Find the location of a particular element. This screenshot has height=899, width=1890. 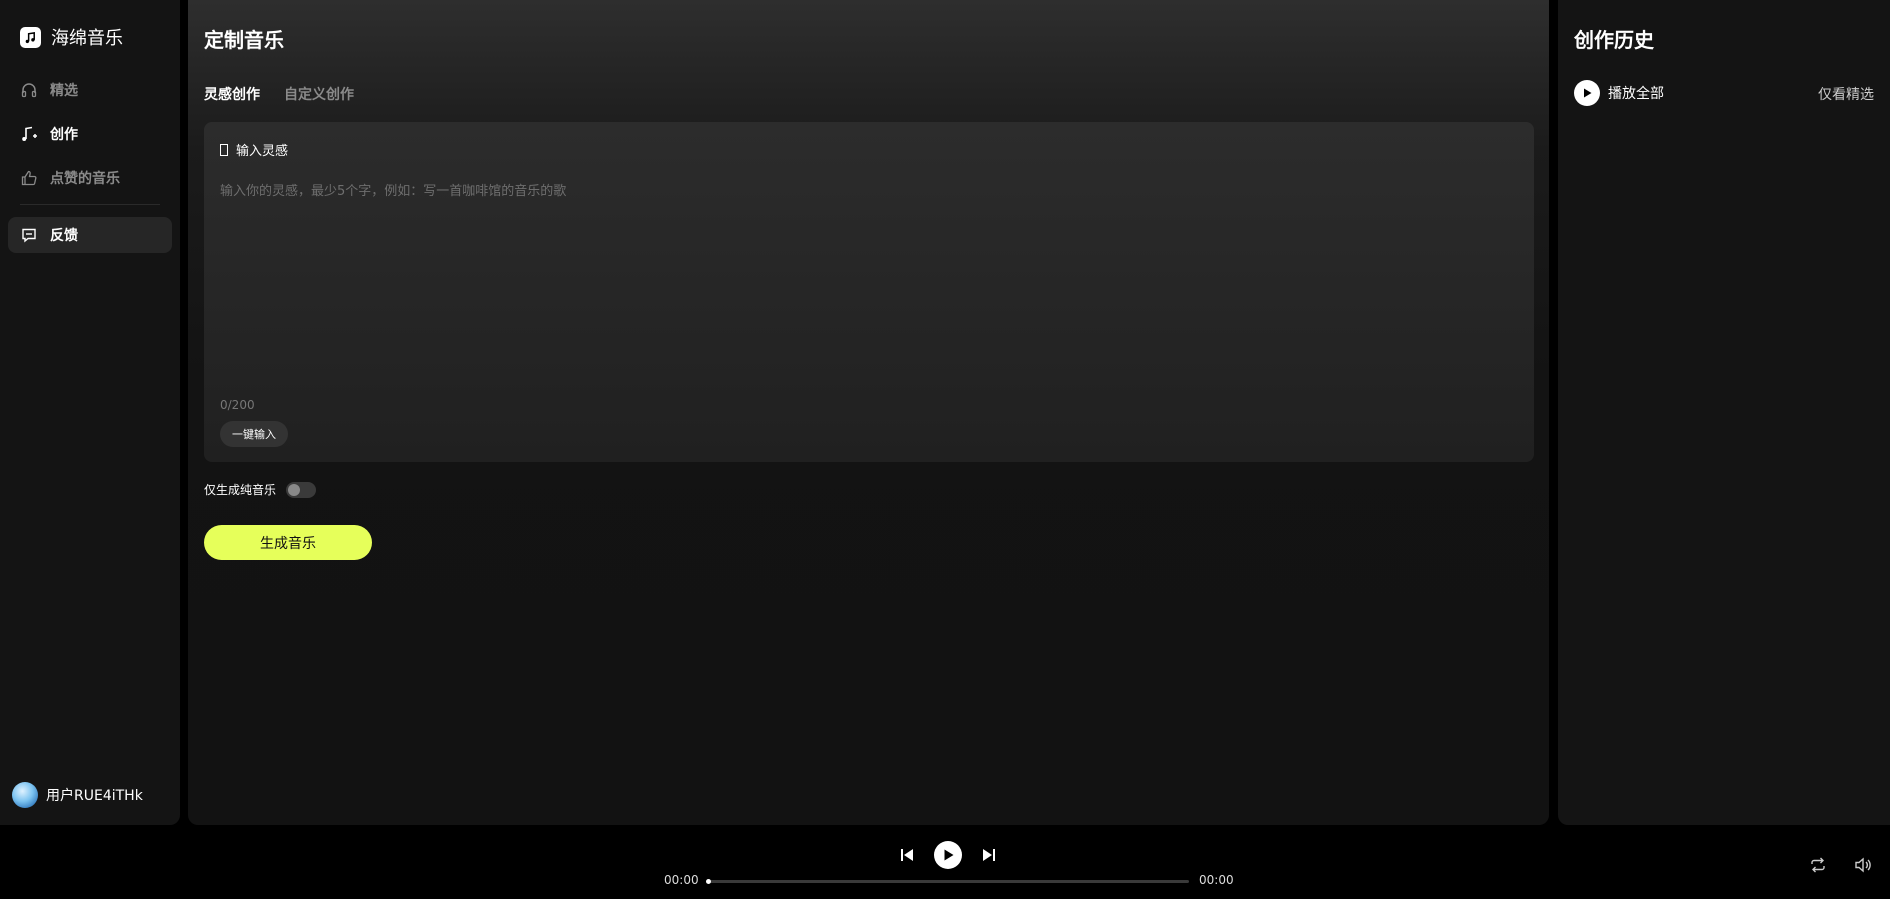

play-pause-button is located at coordinates (948, 855).